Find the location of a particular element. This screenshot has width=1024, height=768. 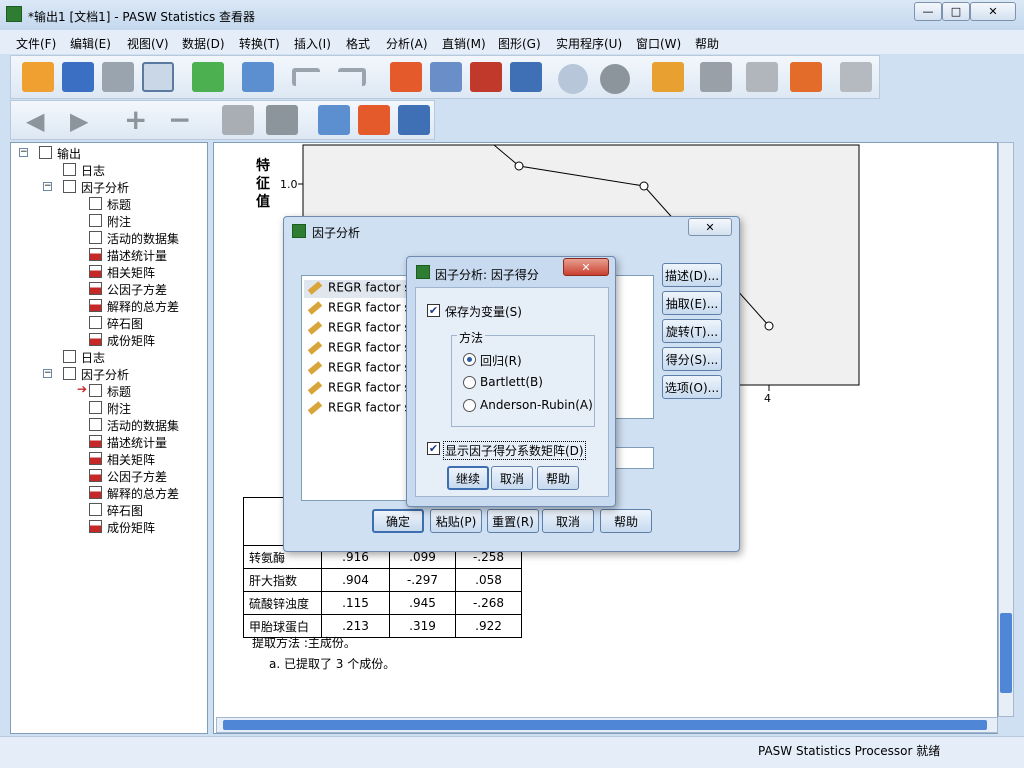

vertical-scroll-thumb is located at coordinates (1006, 653).